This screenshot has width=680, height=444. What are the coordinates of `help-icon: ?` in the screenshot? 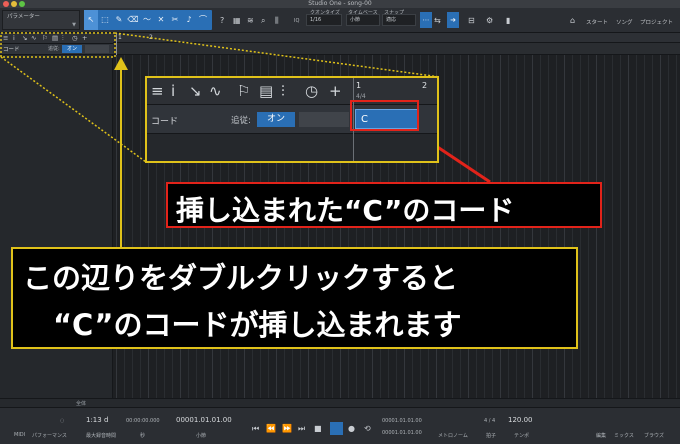 It's located at (222, 21).